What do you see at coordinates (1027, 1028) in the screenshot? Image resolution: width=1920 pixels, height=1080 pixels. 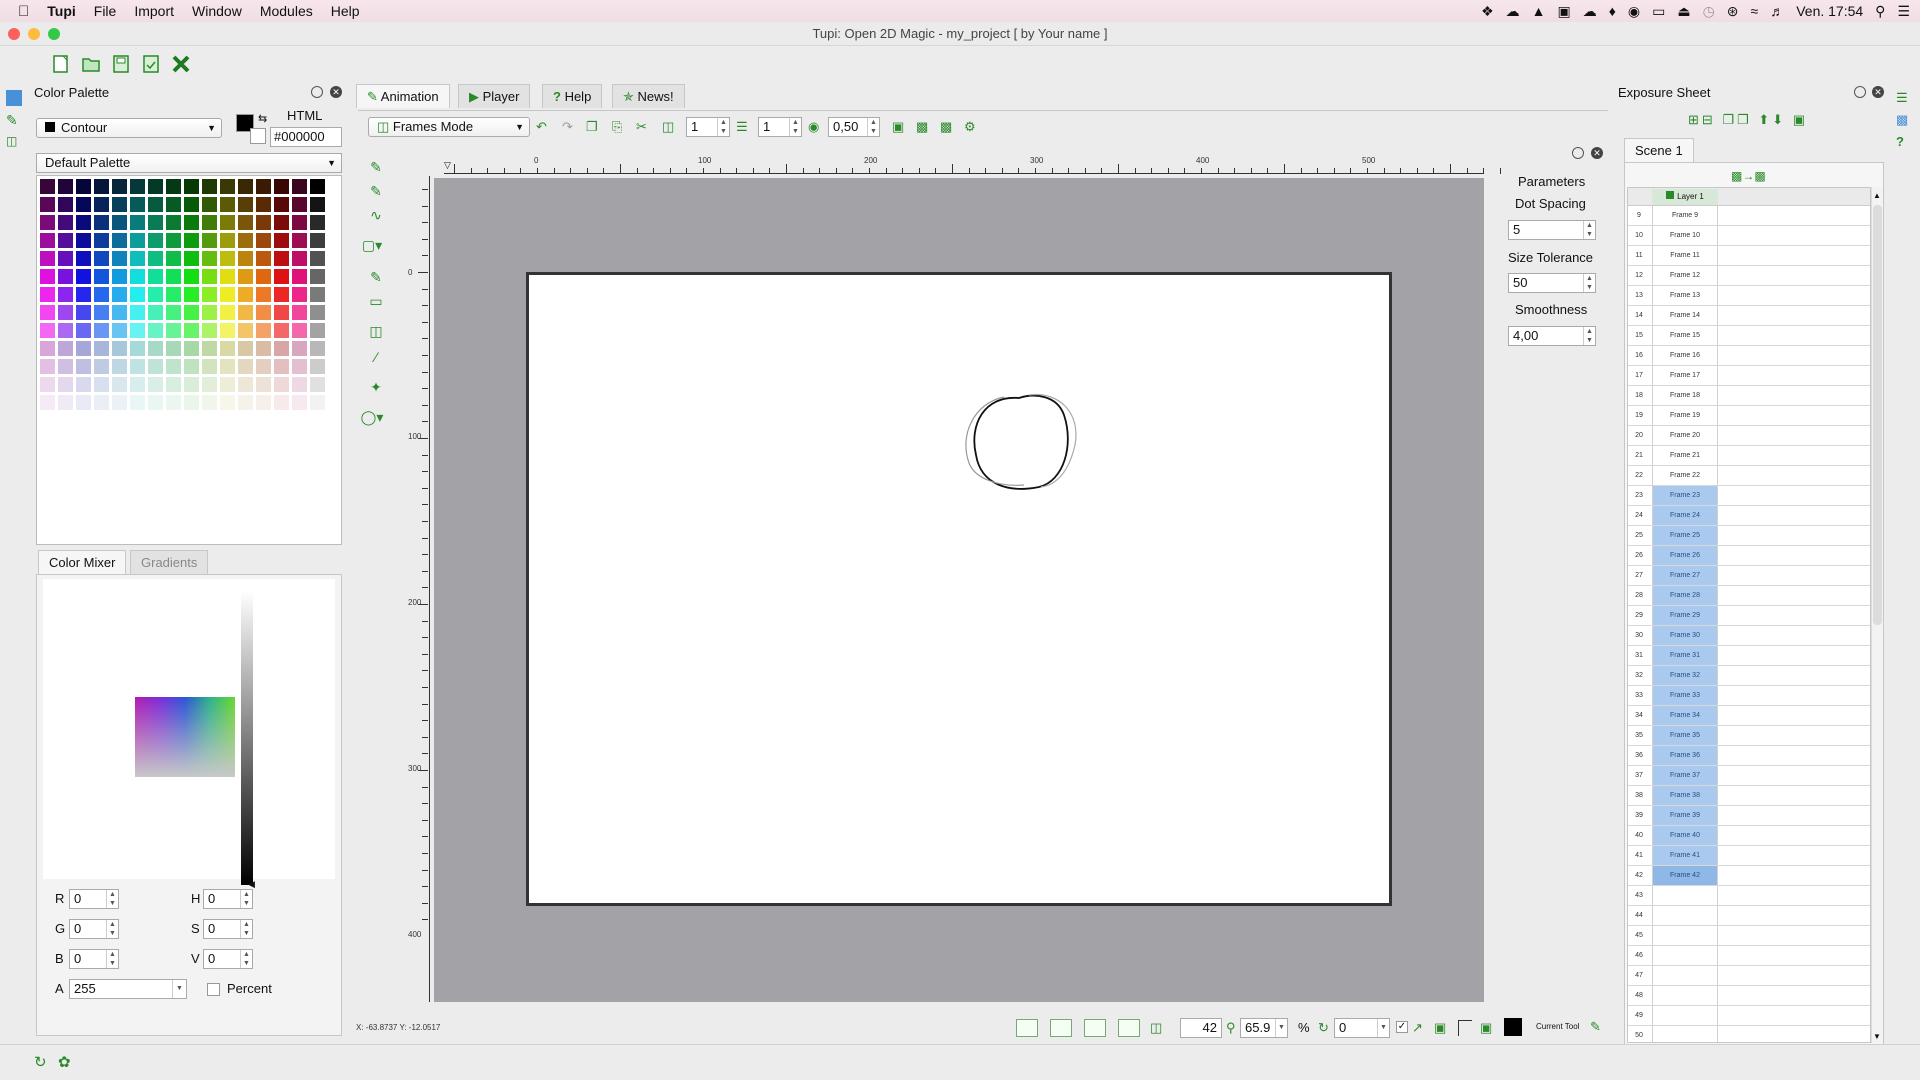 I see `safe-area-icon` at bounding box center [1027, 1028].